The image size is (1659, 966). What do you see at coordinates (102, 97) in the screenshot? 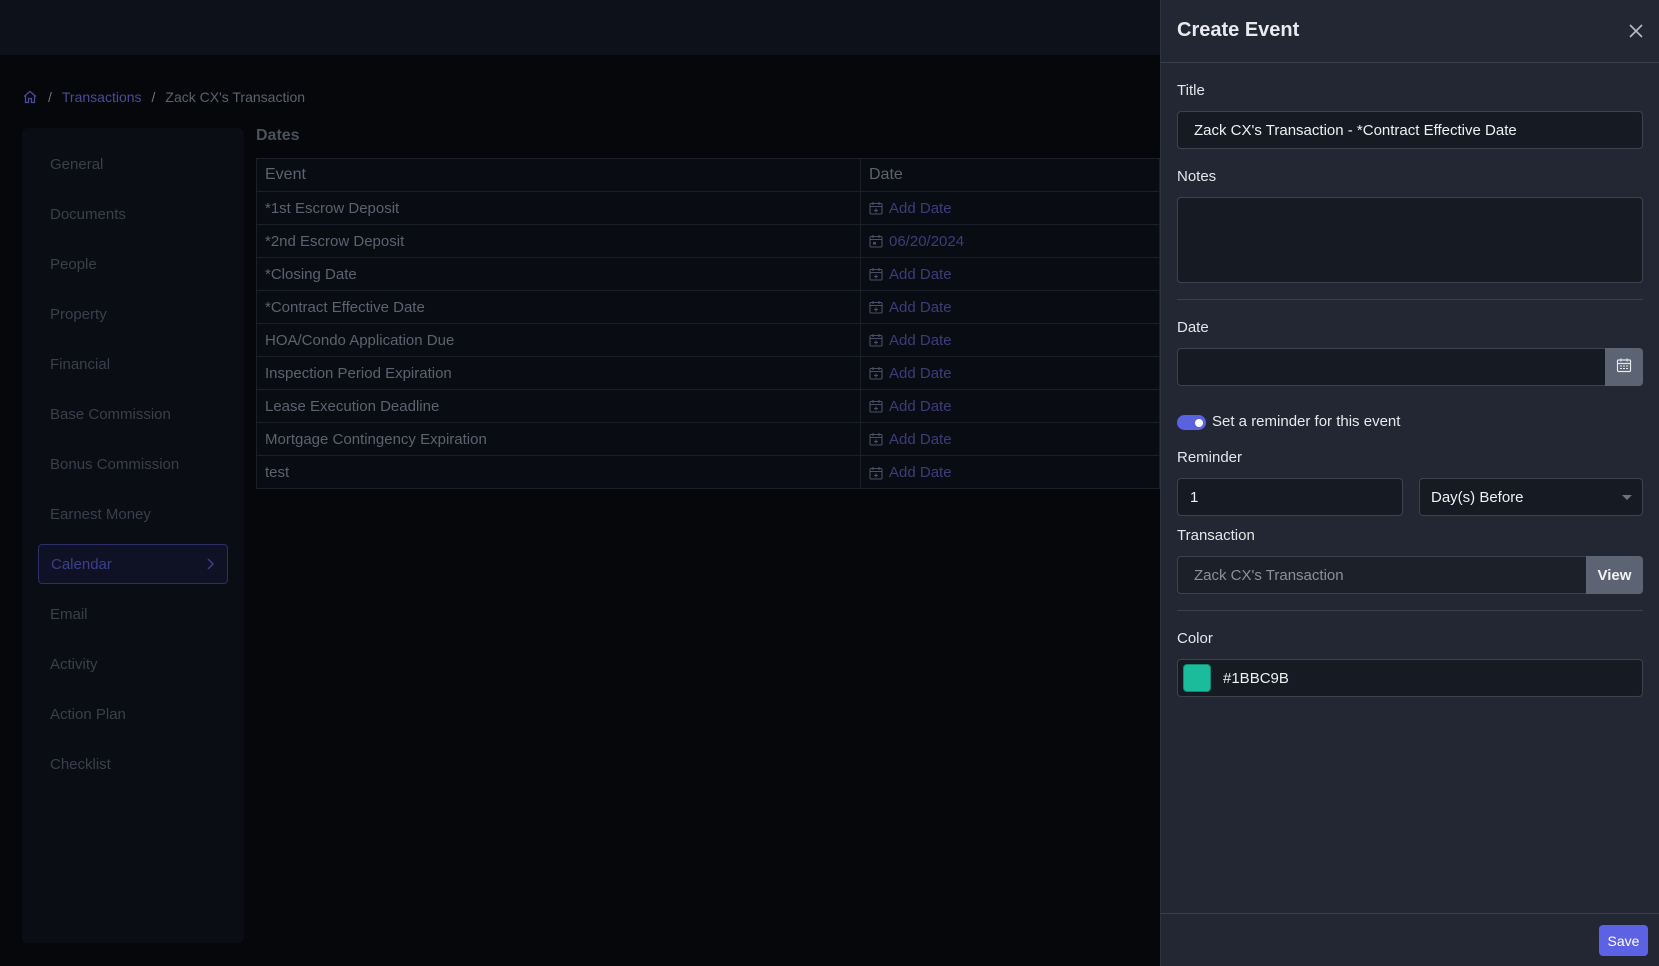
I see `breadcrumb-transactions-link: Transactions` at bounding box center [102, 97].